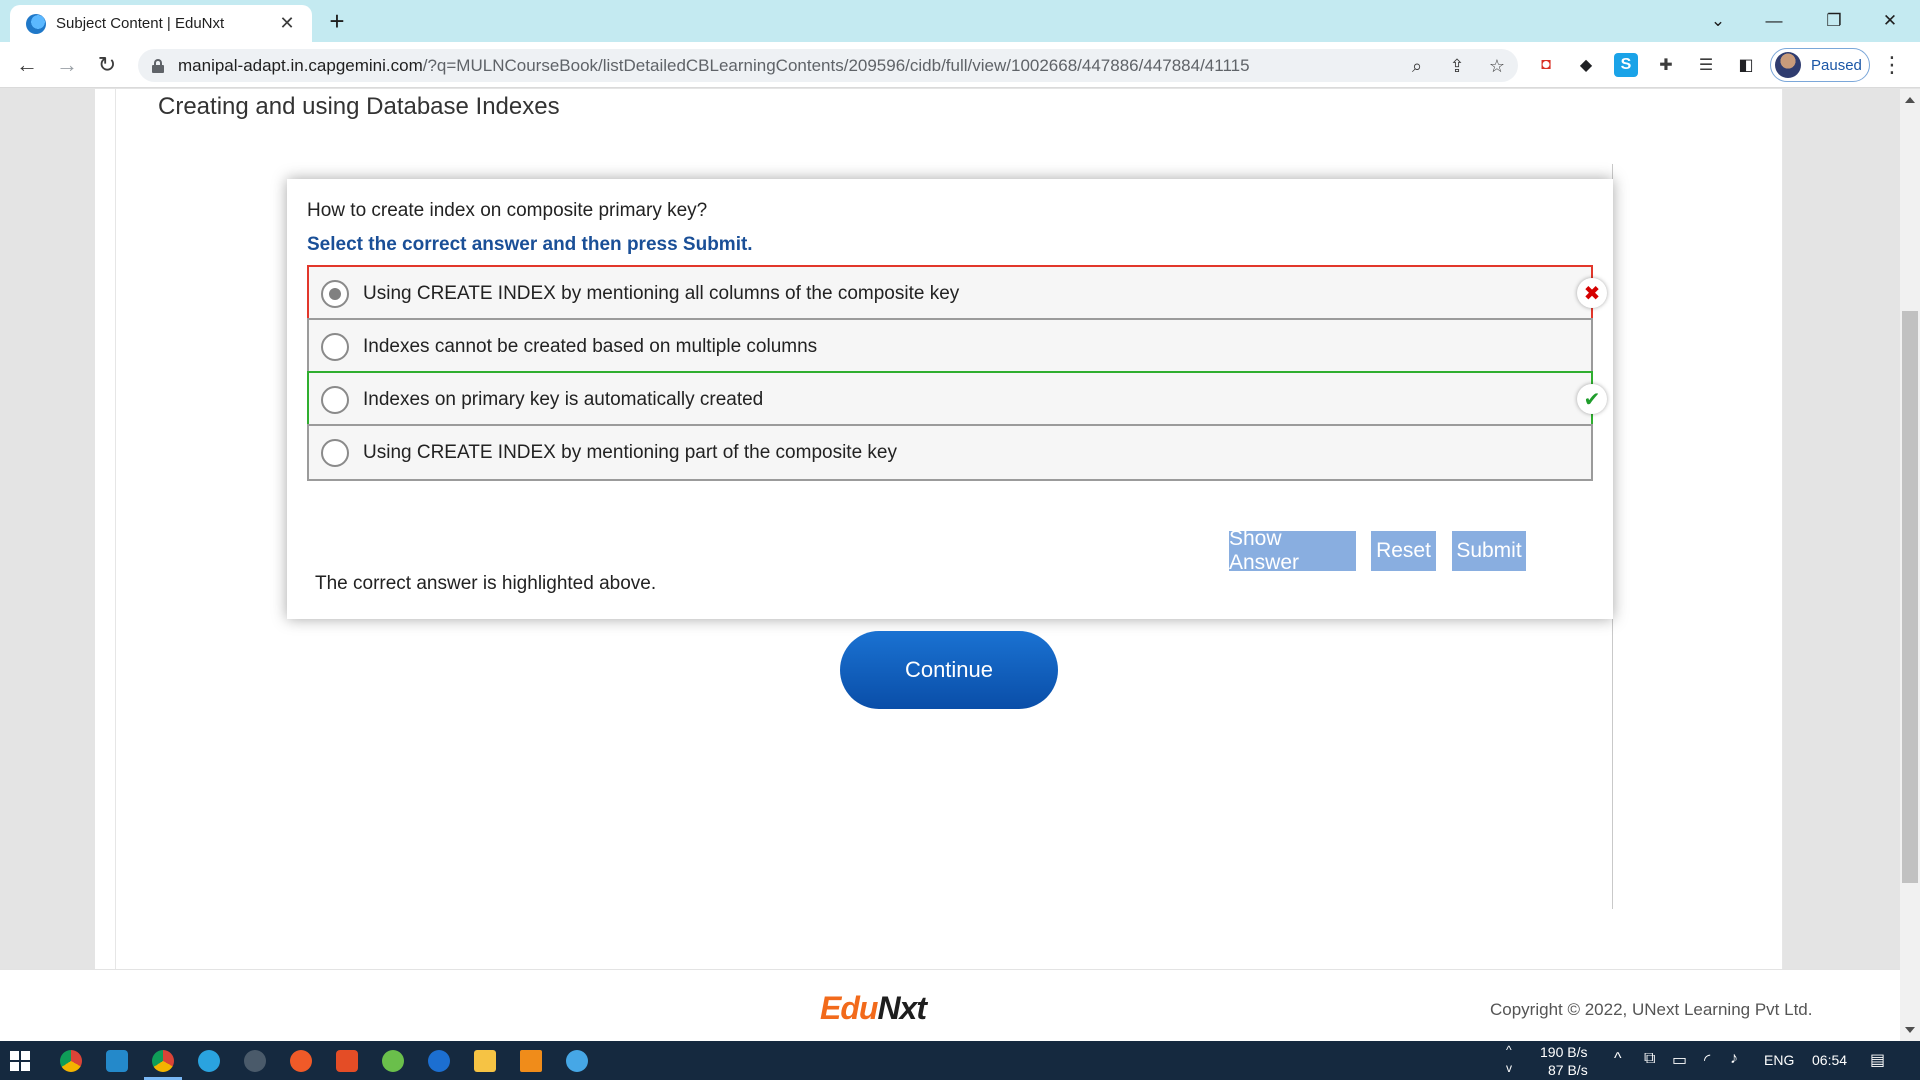 The height and width of the screenshot is (1080, 1920). I want to click on bookmark-star-icon: ☆, so click(1497, 66).